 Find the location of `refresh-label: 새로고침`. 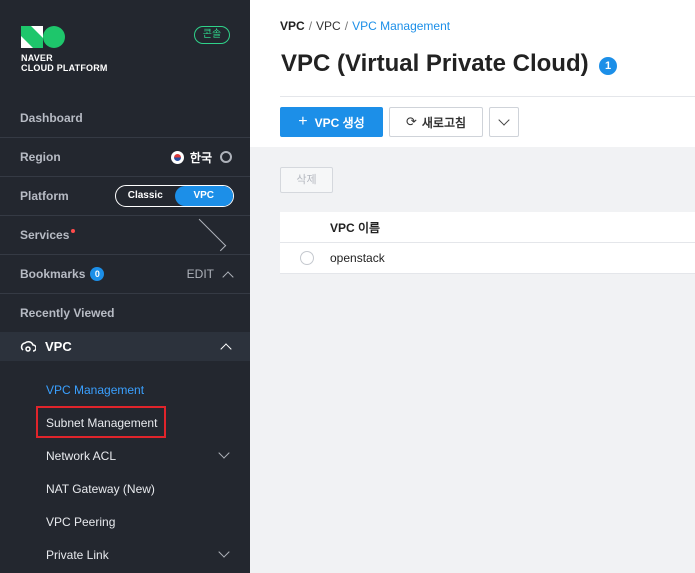

refresh-label: 새로고침 is located at coordinates (444, 122).